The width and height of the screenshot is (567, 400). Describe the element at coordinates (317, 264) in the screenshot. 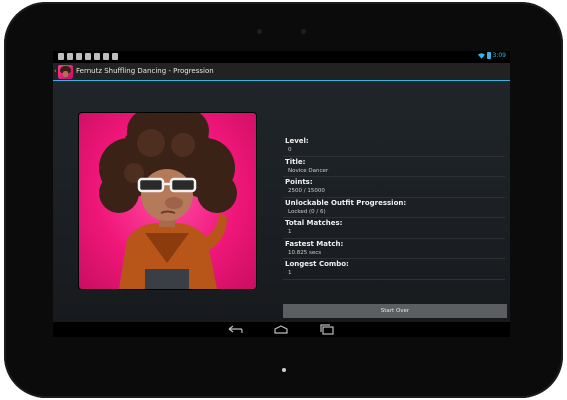

I see `stat-label: Longest Combo:` at that location.